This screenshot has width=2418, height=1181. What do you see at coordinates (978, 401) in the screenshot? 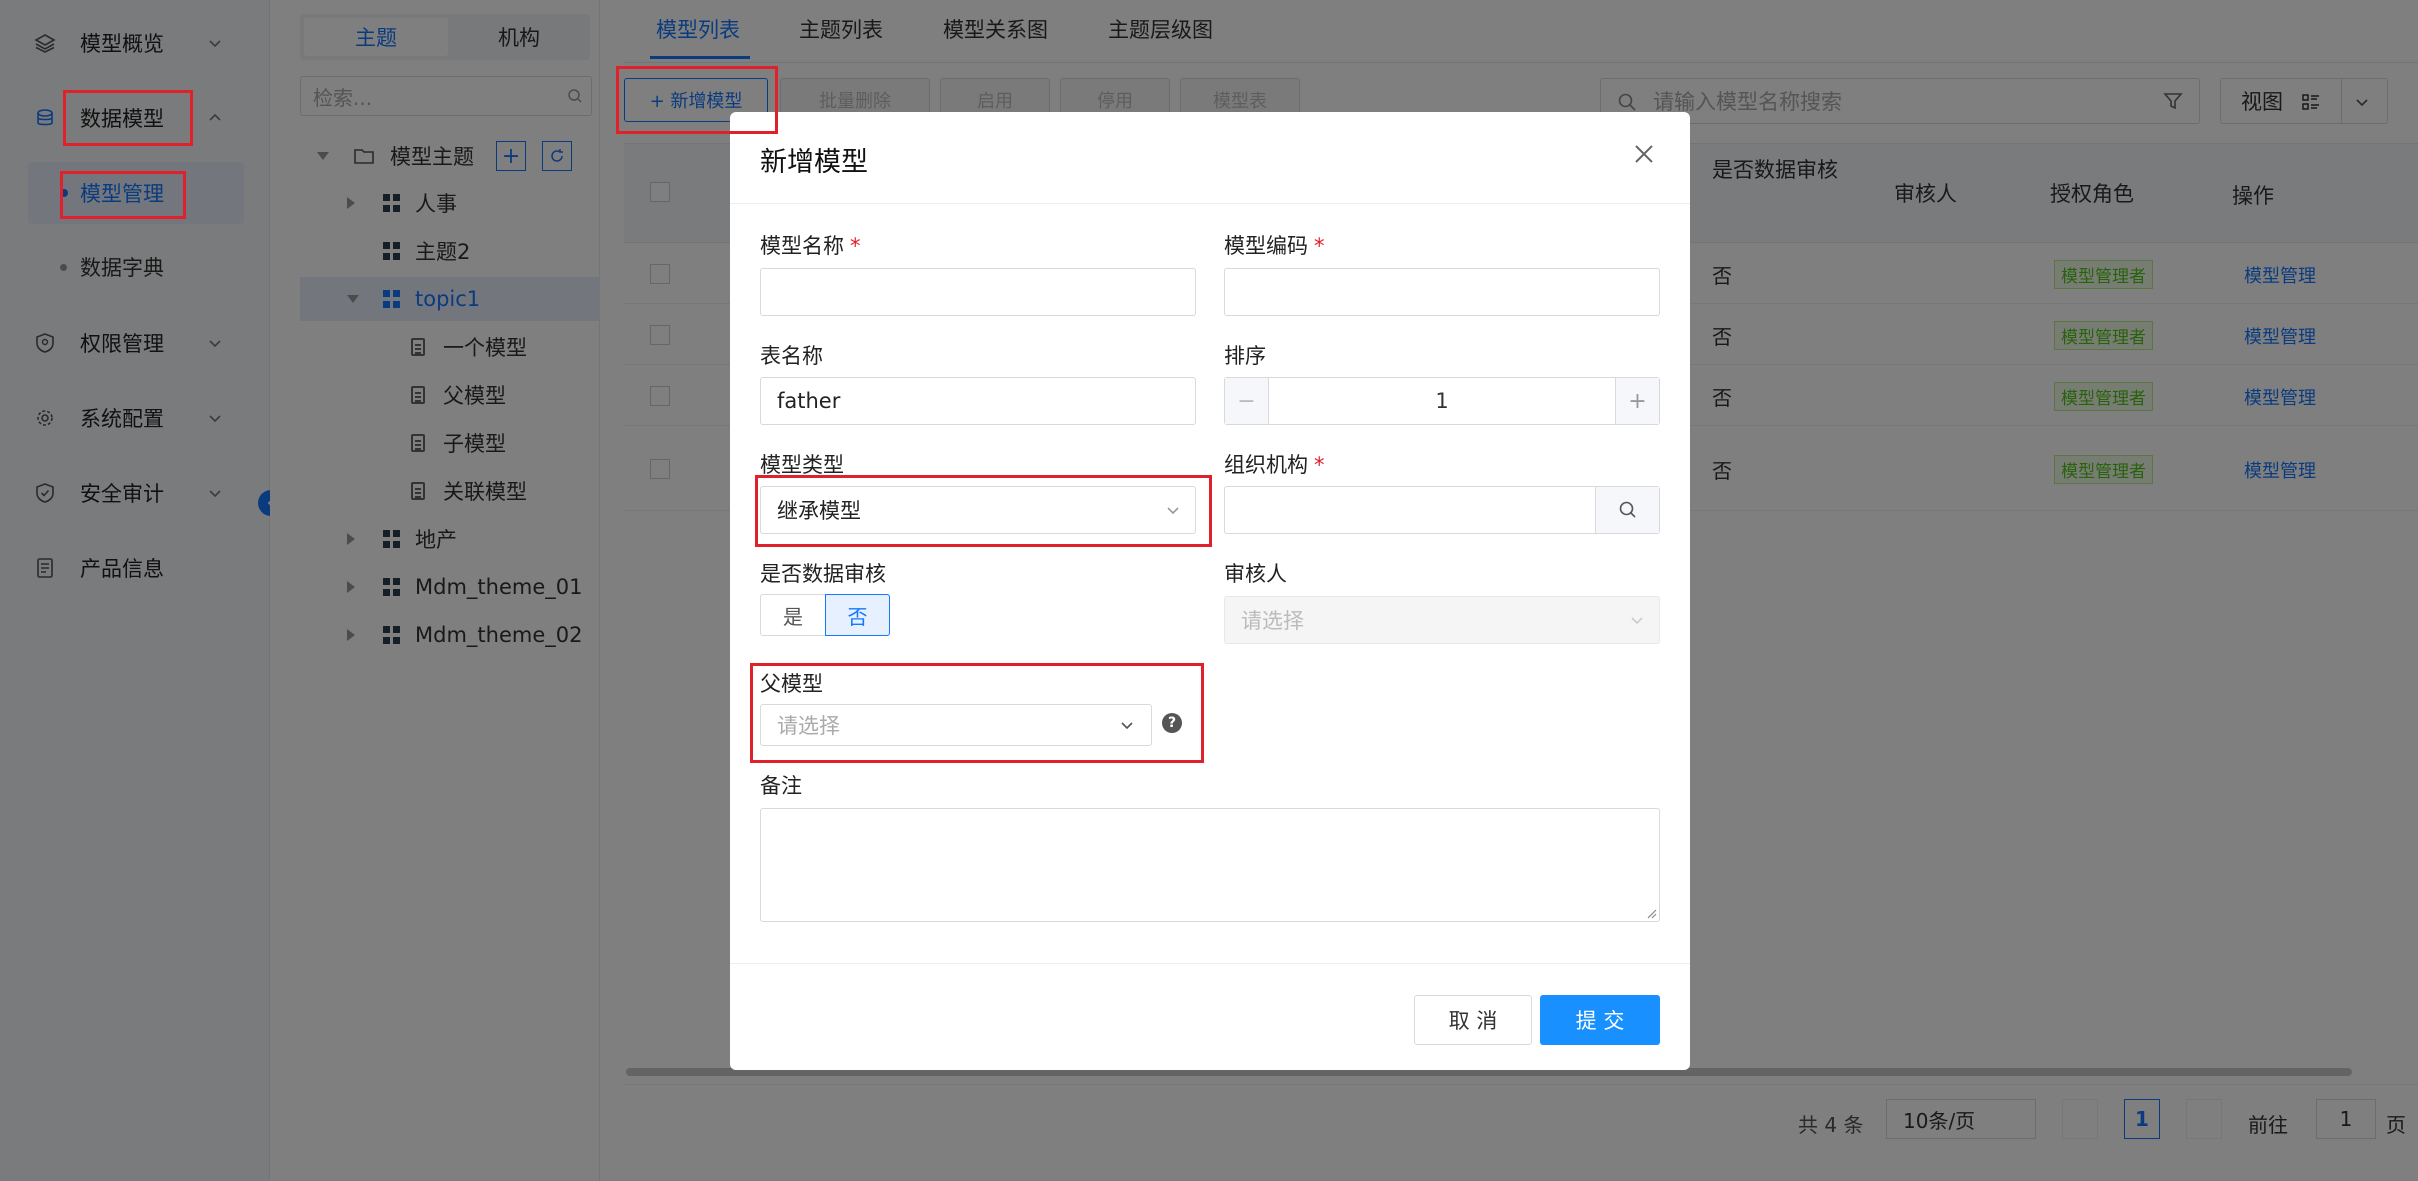
I see `table-name-input: father` at bounding box center [978, 401].